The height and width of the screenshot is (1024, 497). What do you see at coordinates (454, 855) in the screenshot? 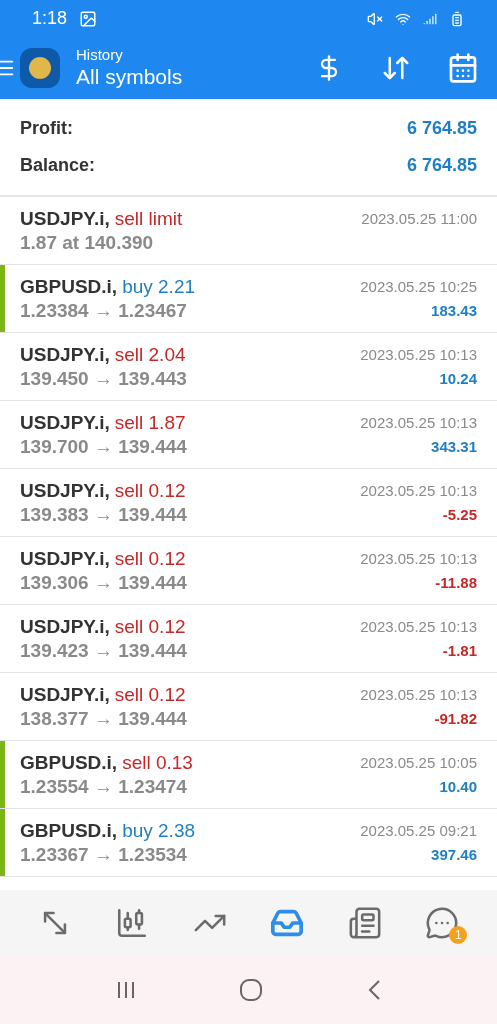
I see `deal-profit: 397.46` at bounding box center [454, 855].